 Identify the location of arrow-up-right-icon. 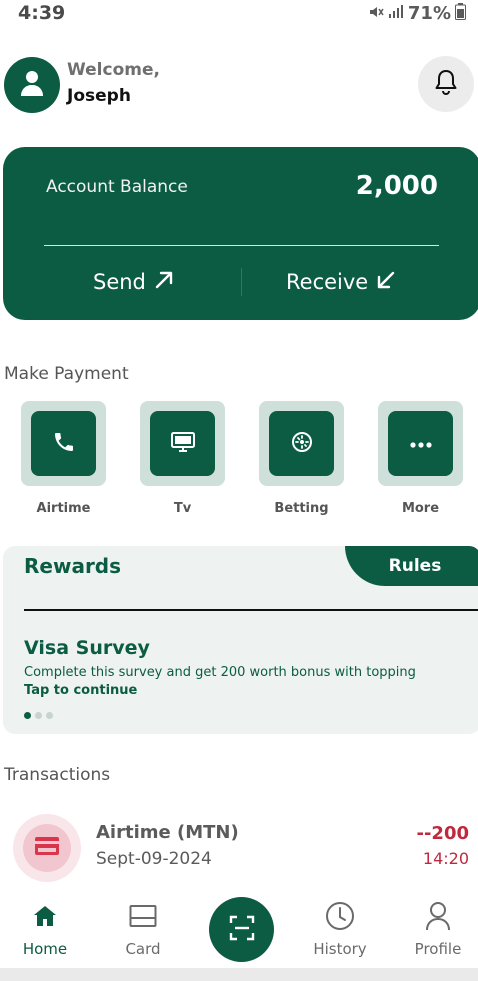
(164, 282).